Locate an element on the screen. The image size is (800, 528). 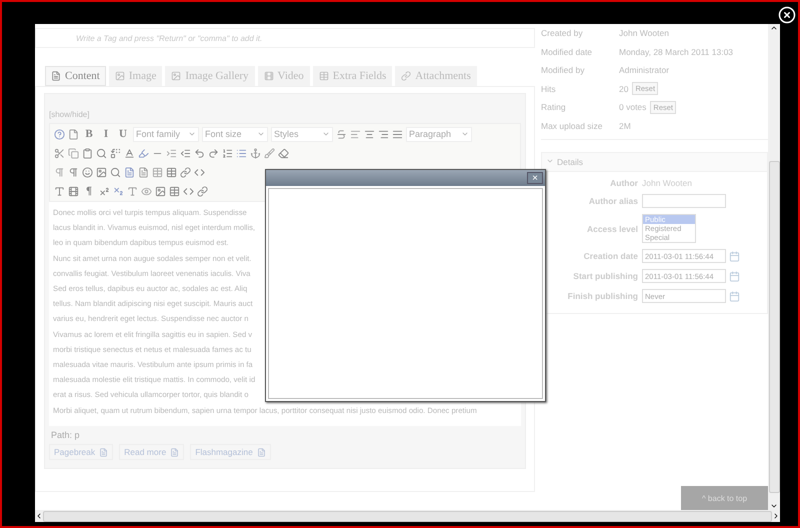
redo-icon is located at coordinates (213, 153).